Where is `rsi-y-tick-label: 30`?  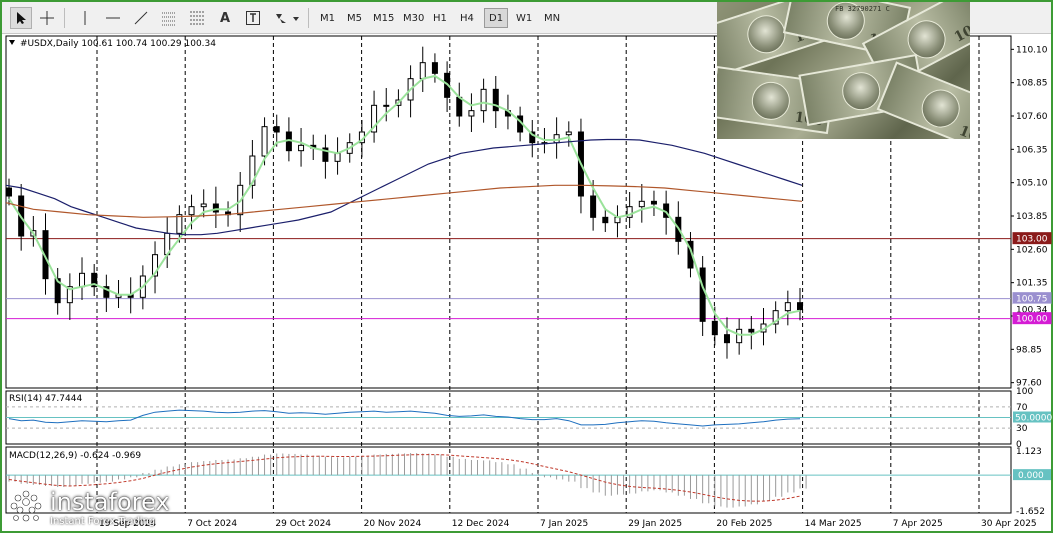 rsi-y-tick-label: 30 is located at coordinates (1022, 429).